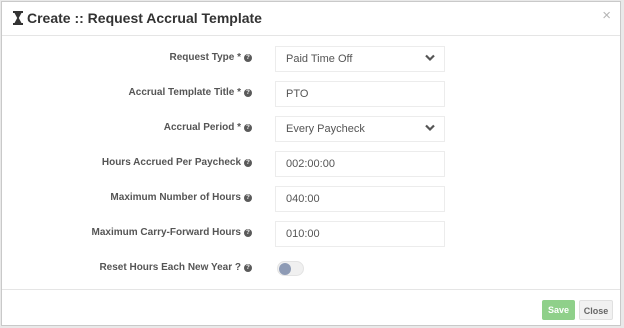 Image resolution: width=624 pixels, height=328 pixels. Describe the element at coordinates (360, 164) in the screenshot. I see `hours-accrued-input: 002:00:00` at that location.